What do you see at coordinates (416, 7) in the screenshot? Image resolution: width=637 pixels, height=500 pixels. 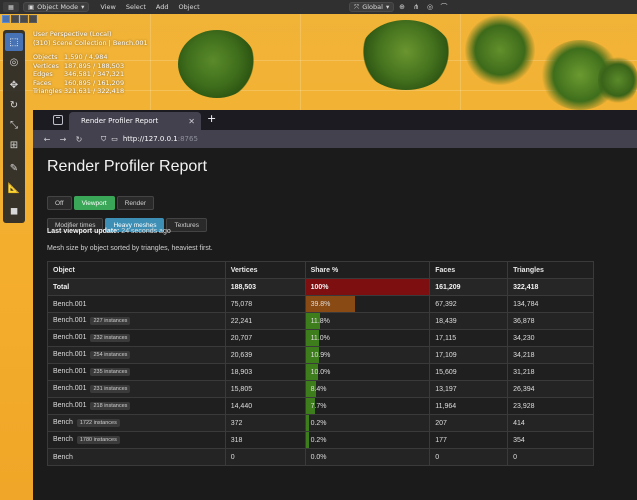 I see `snap-icon: ⋔` at bounding box center [416, 7].